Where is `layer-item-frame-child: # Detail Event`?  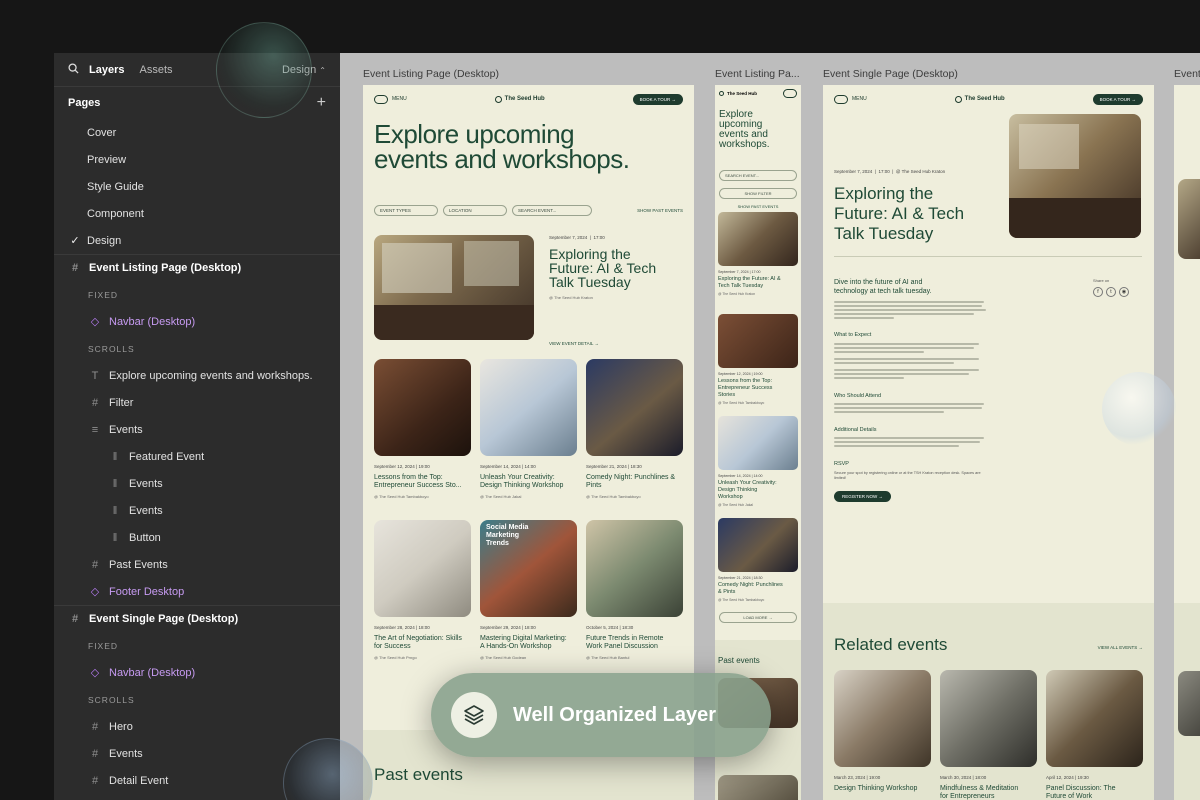
layer-item-frame-child: # Detail Event is located at coordinates (197, 780).